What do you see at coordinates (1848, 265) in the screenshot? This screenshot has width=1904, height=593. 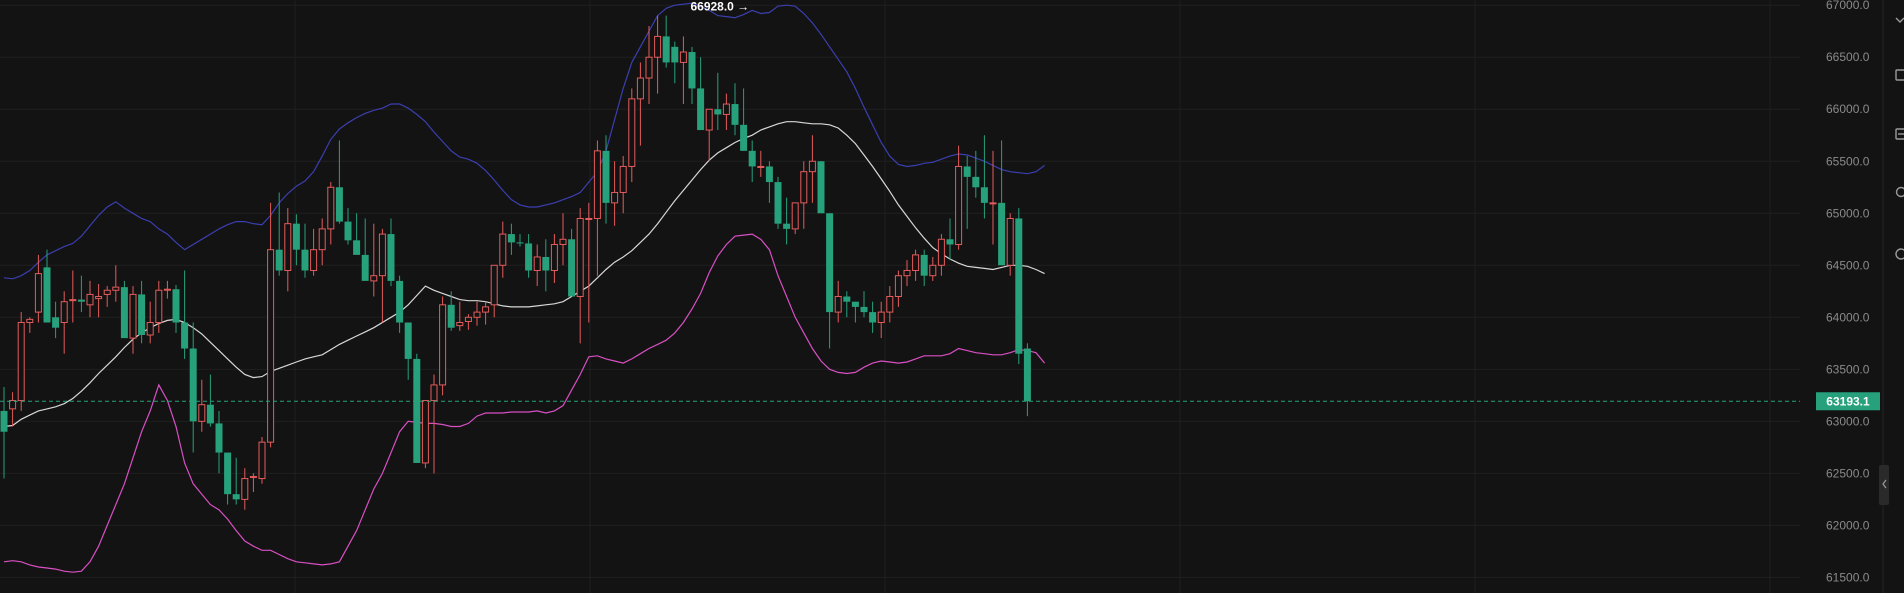 I see `y-tick-label-6: 64500.0` at bounding box center [1848, 265].